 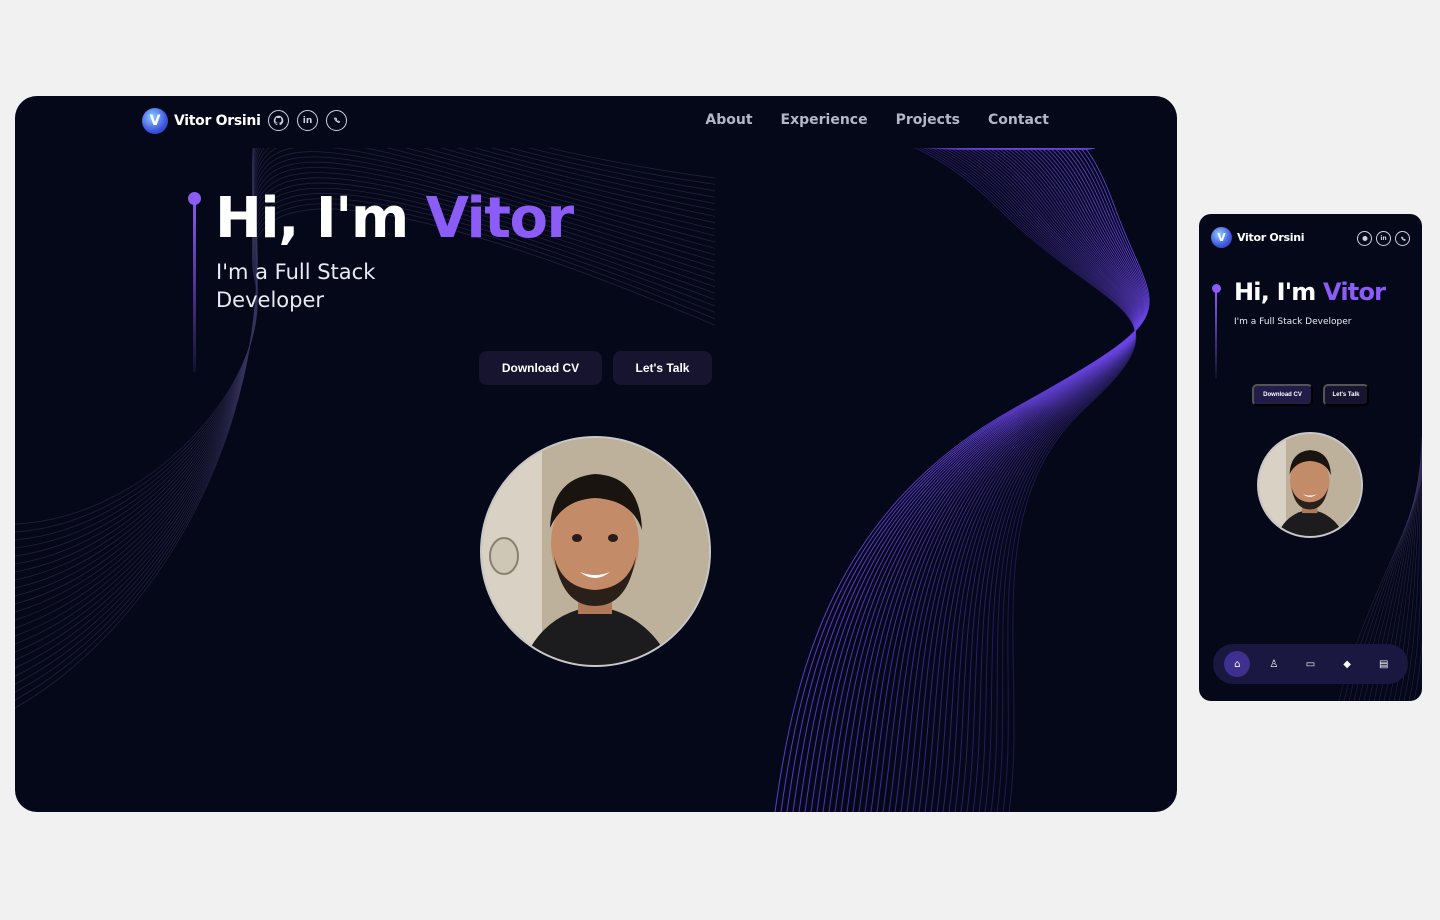 What do you see at coordinates (824, 120) in the screenshot?
I see `nav-experience: Experience` at bounding box center [824, 120].